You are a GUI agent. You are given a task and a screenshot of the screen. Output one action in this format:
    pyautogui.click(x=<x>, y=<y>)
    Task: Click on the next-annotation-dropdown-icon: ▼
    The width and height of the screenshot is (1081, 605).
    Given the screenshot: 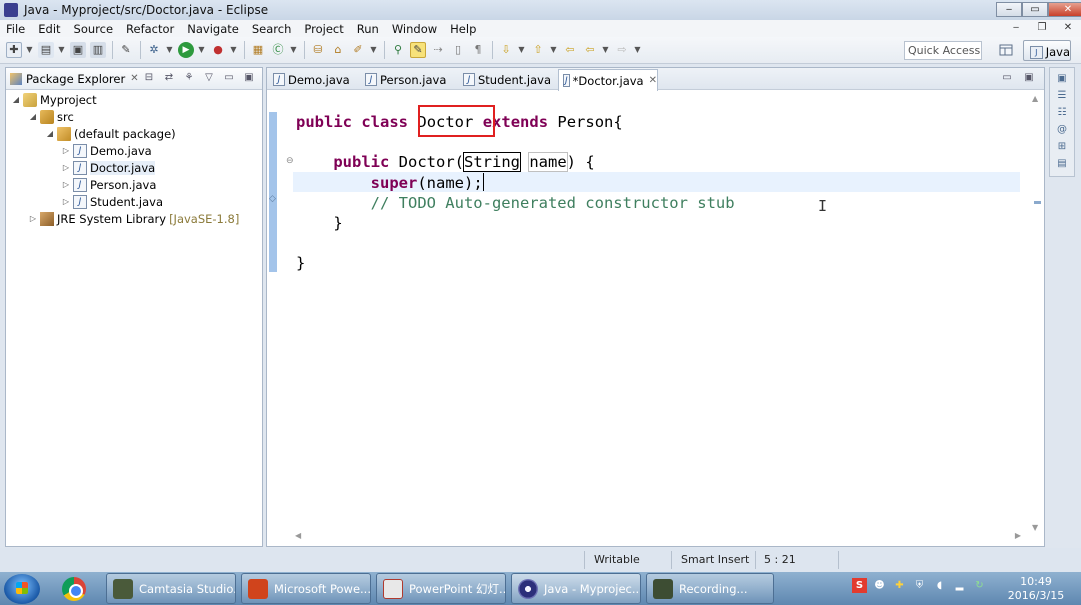 What is the action you would take?
    pyautogui.click(x=521, y=50)
    